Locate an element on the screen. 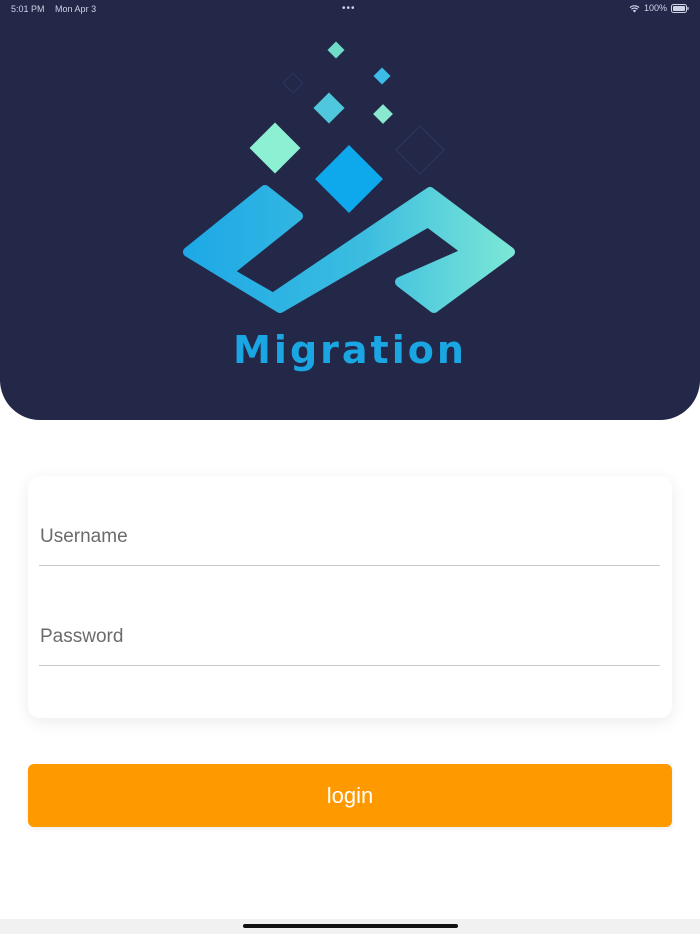 The width and height of the screenshot is (700, 934). login-button: login is located at coordinates (350, 795).